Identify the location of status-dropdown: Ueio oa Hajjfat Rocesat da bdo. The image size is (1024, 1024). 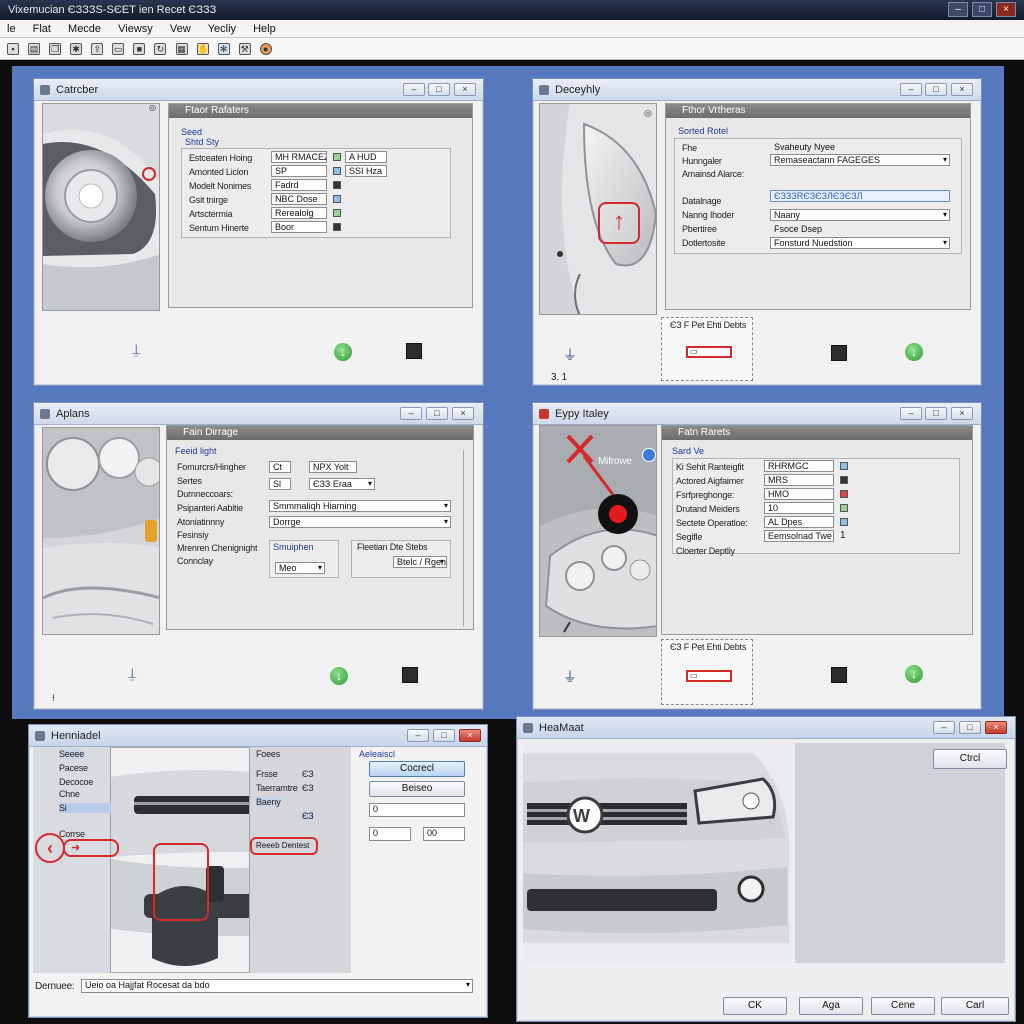
(277, 986).